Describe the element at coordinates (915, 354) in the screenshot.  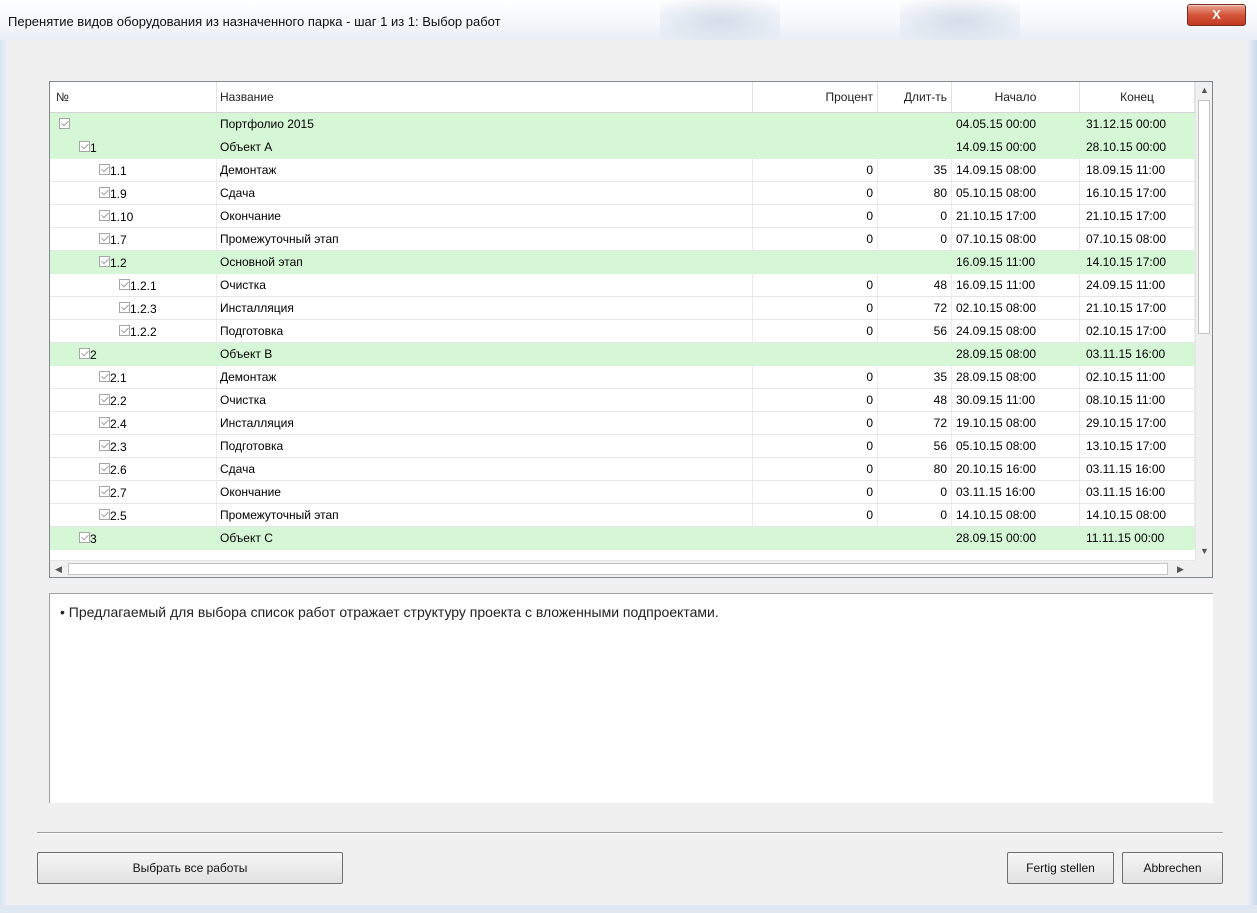
I see `row-duration` at that location.